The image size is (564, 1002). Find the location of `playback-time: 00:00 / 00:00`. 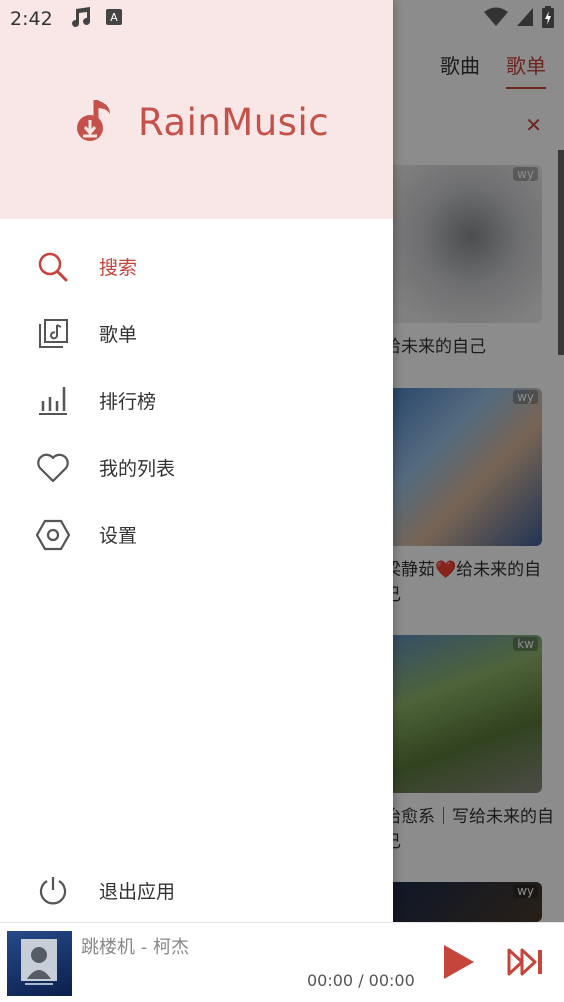

playback-time: 00:00 / 00:00 is located at coordinates (361, 980).